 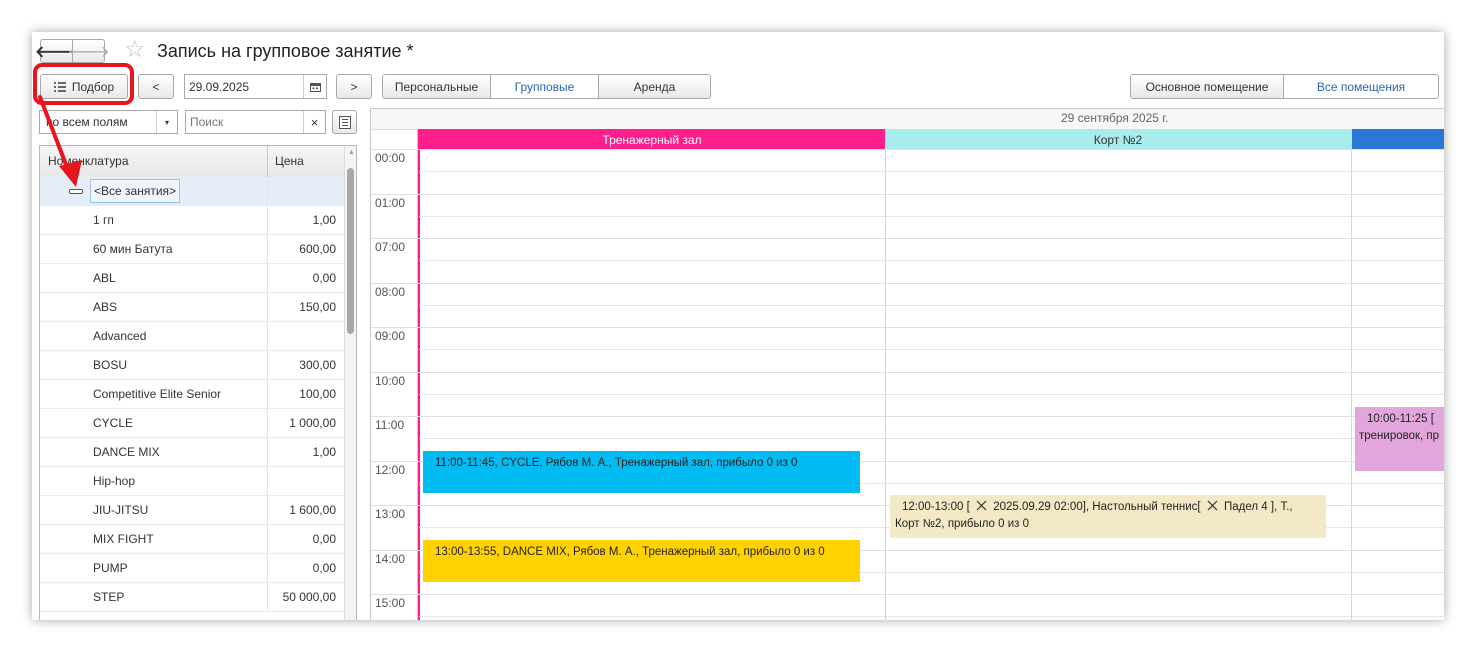 I want to click on row-name: 1 гп, so click(x=103, y=220).